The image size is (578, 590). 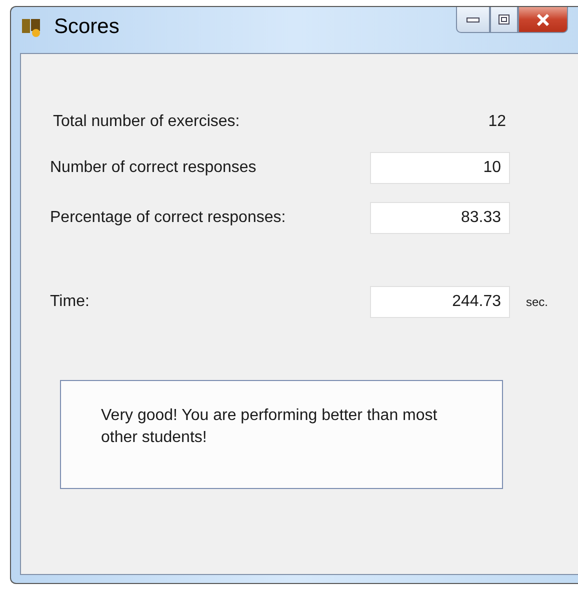 What do you see at coordinates (497, 122) in the screenshot?
I see `value-text: 12` at bounding box center [497, 122].